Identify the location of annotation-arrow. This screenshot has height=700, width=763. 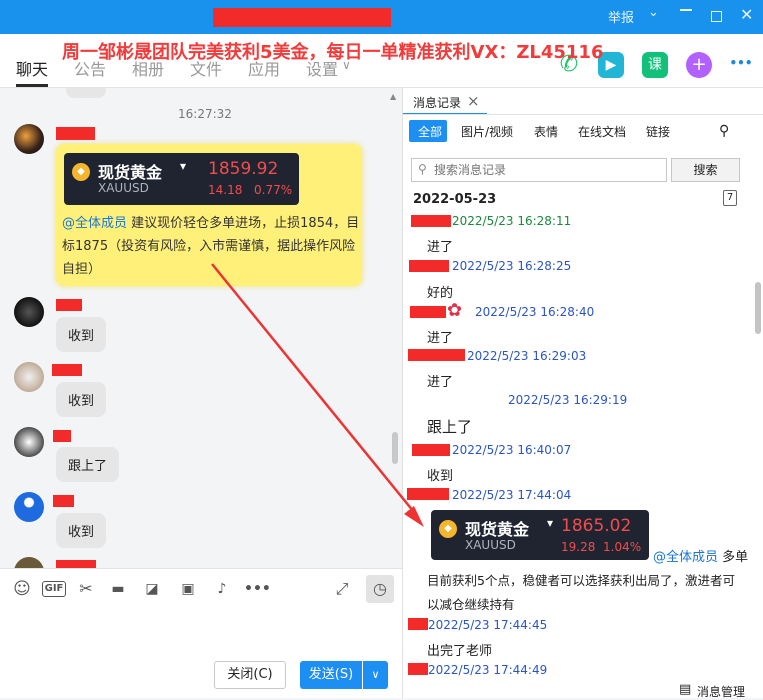
(317, 395).